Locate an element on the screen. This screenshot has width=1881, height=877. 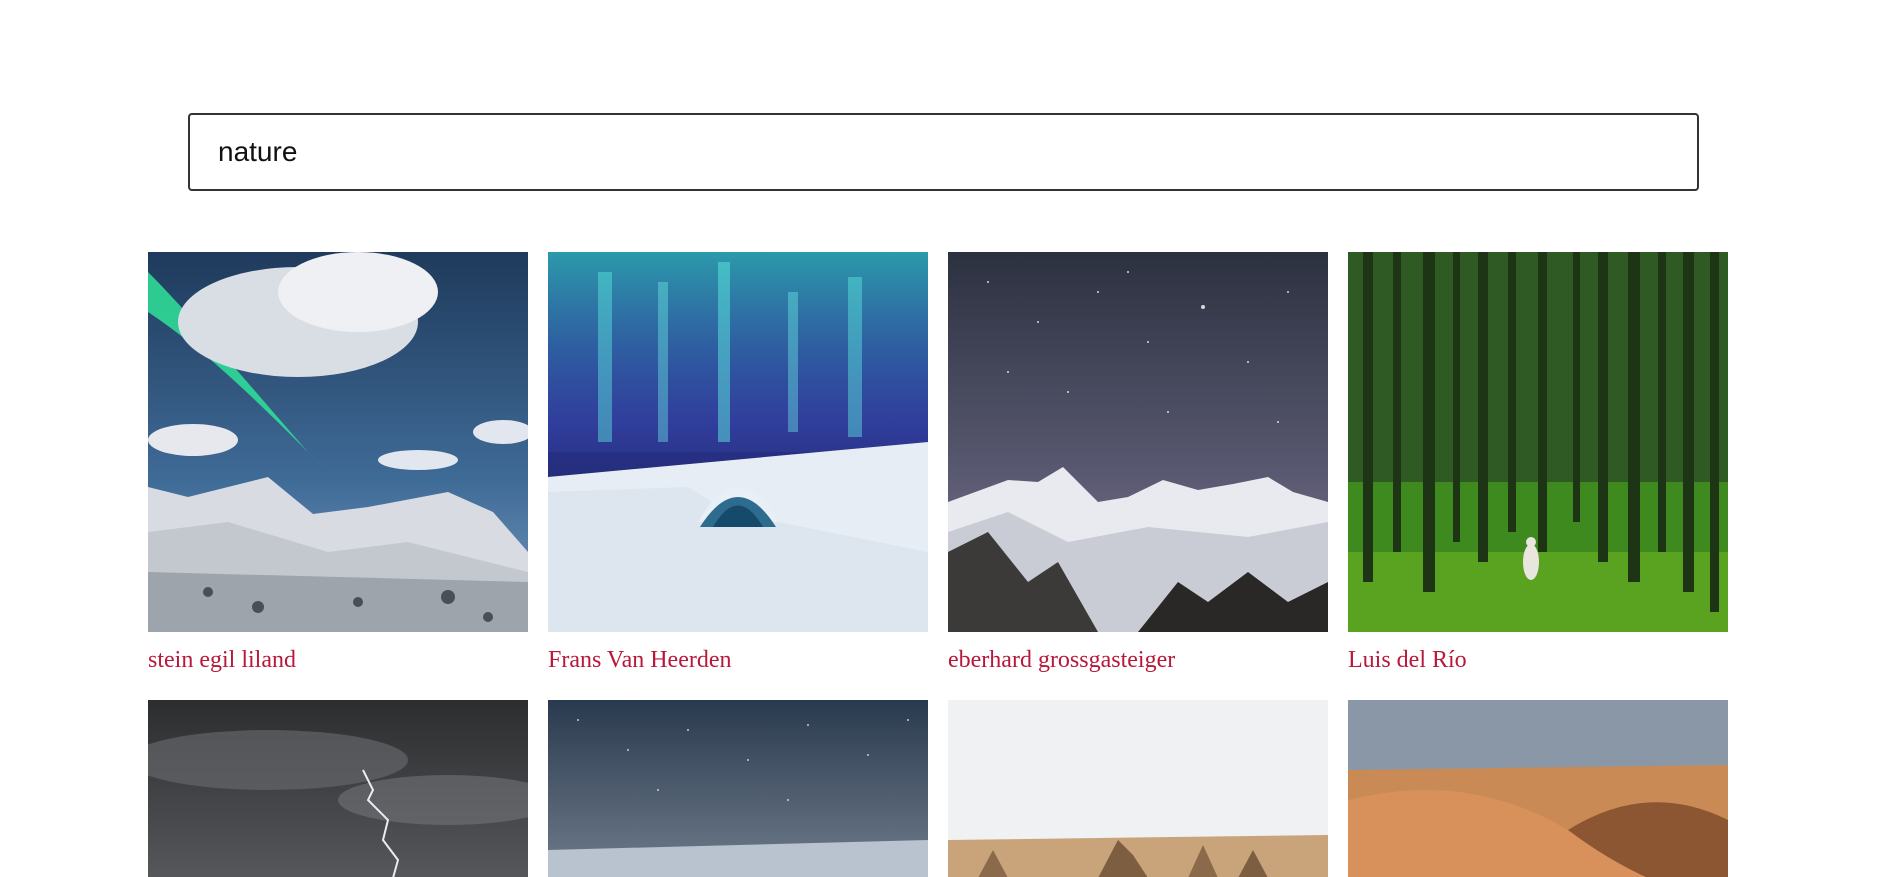
photo-sand-dunes is located at coordinates (1538, 788).